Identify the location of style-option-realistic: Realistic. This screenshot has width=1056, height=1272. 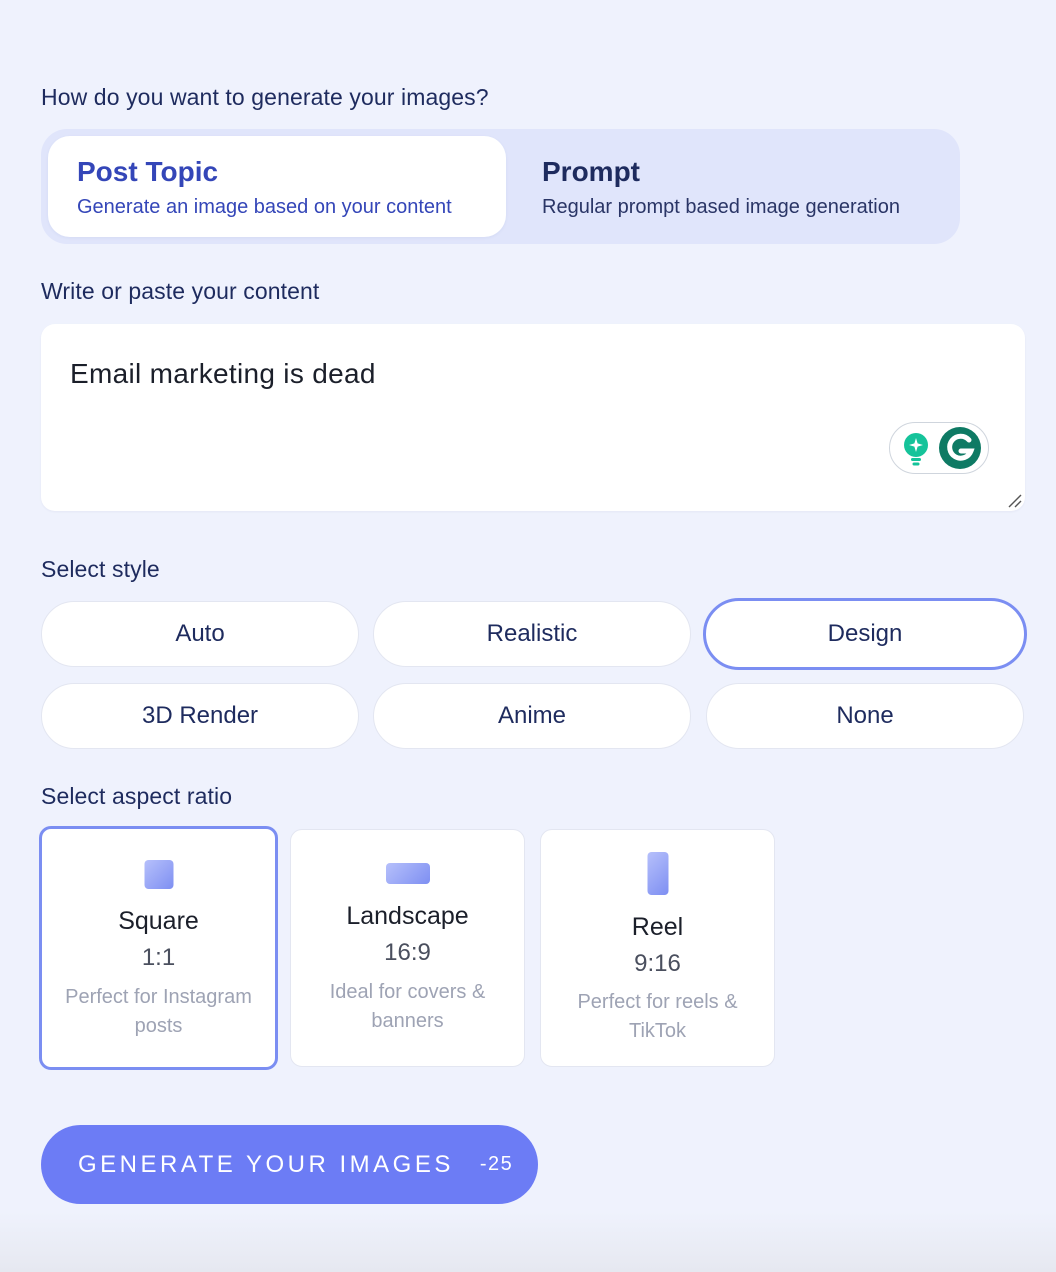
(532, 634).